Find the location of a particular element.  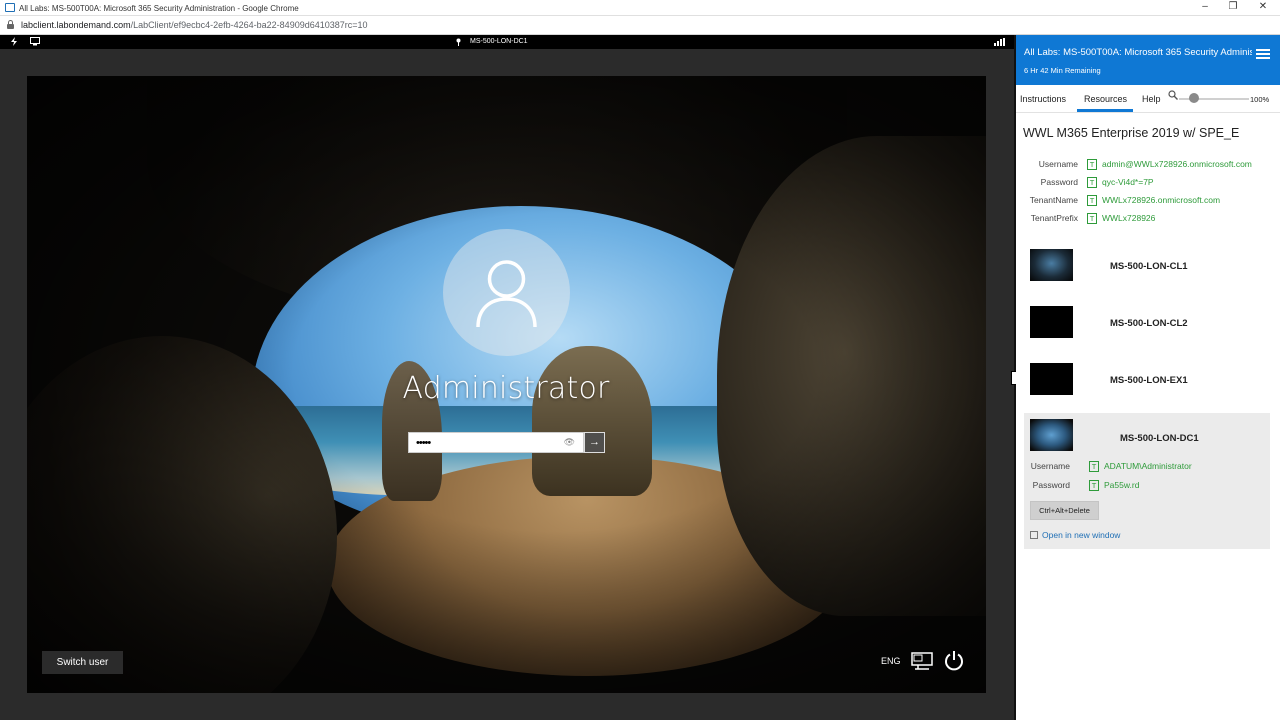

ctrl-alt-delete-button: Ctrl+Alt+Delete is located at coordinates (1064, 510).